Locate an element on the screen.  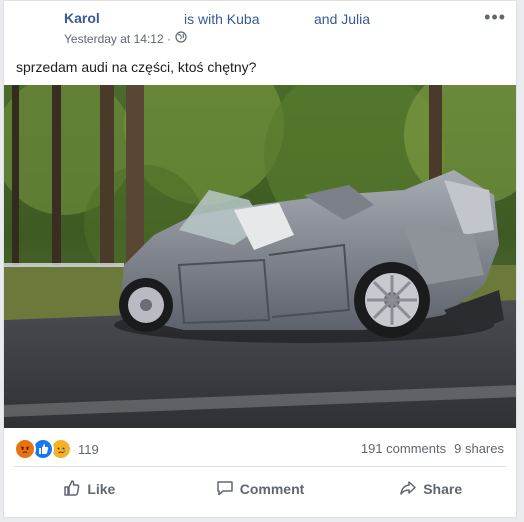
post-text: sprzedam audi na części, ktoś chętny? is located at coordinates (136, 67).